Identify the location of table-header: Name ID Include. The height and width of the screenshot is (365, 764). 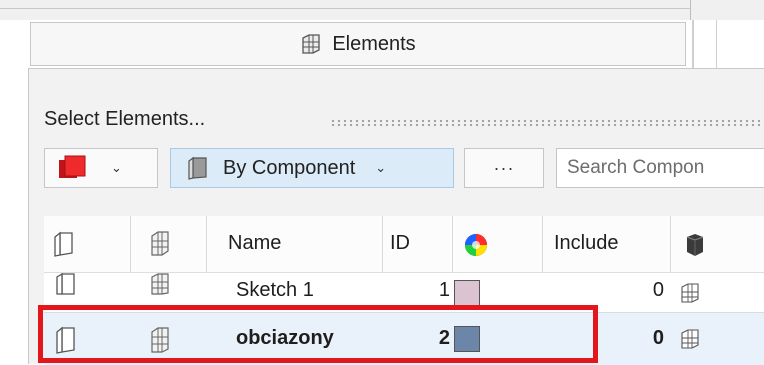
(404, 244).